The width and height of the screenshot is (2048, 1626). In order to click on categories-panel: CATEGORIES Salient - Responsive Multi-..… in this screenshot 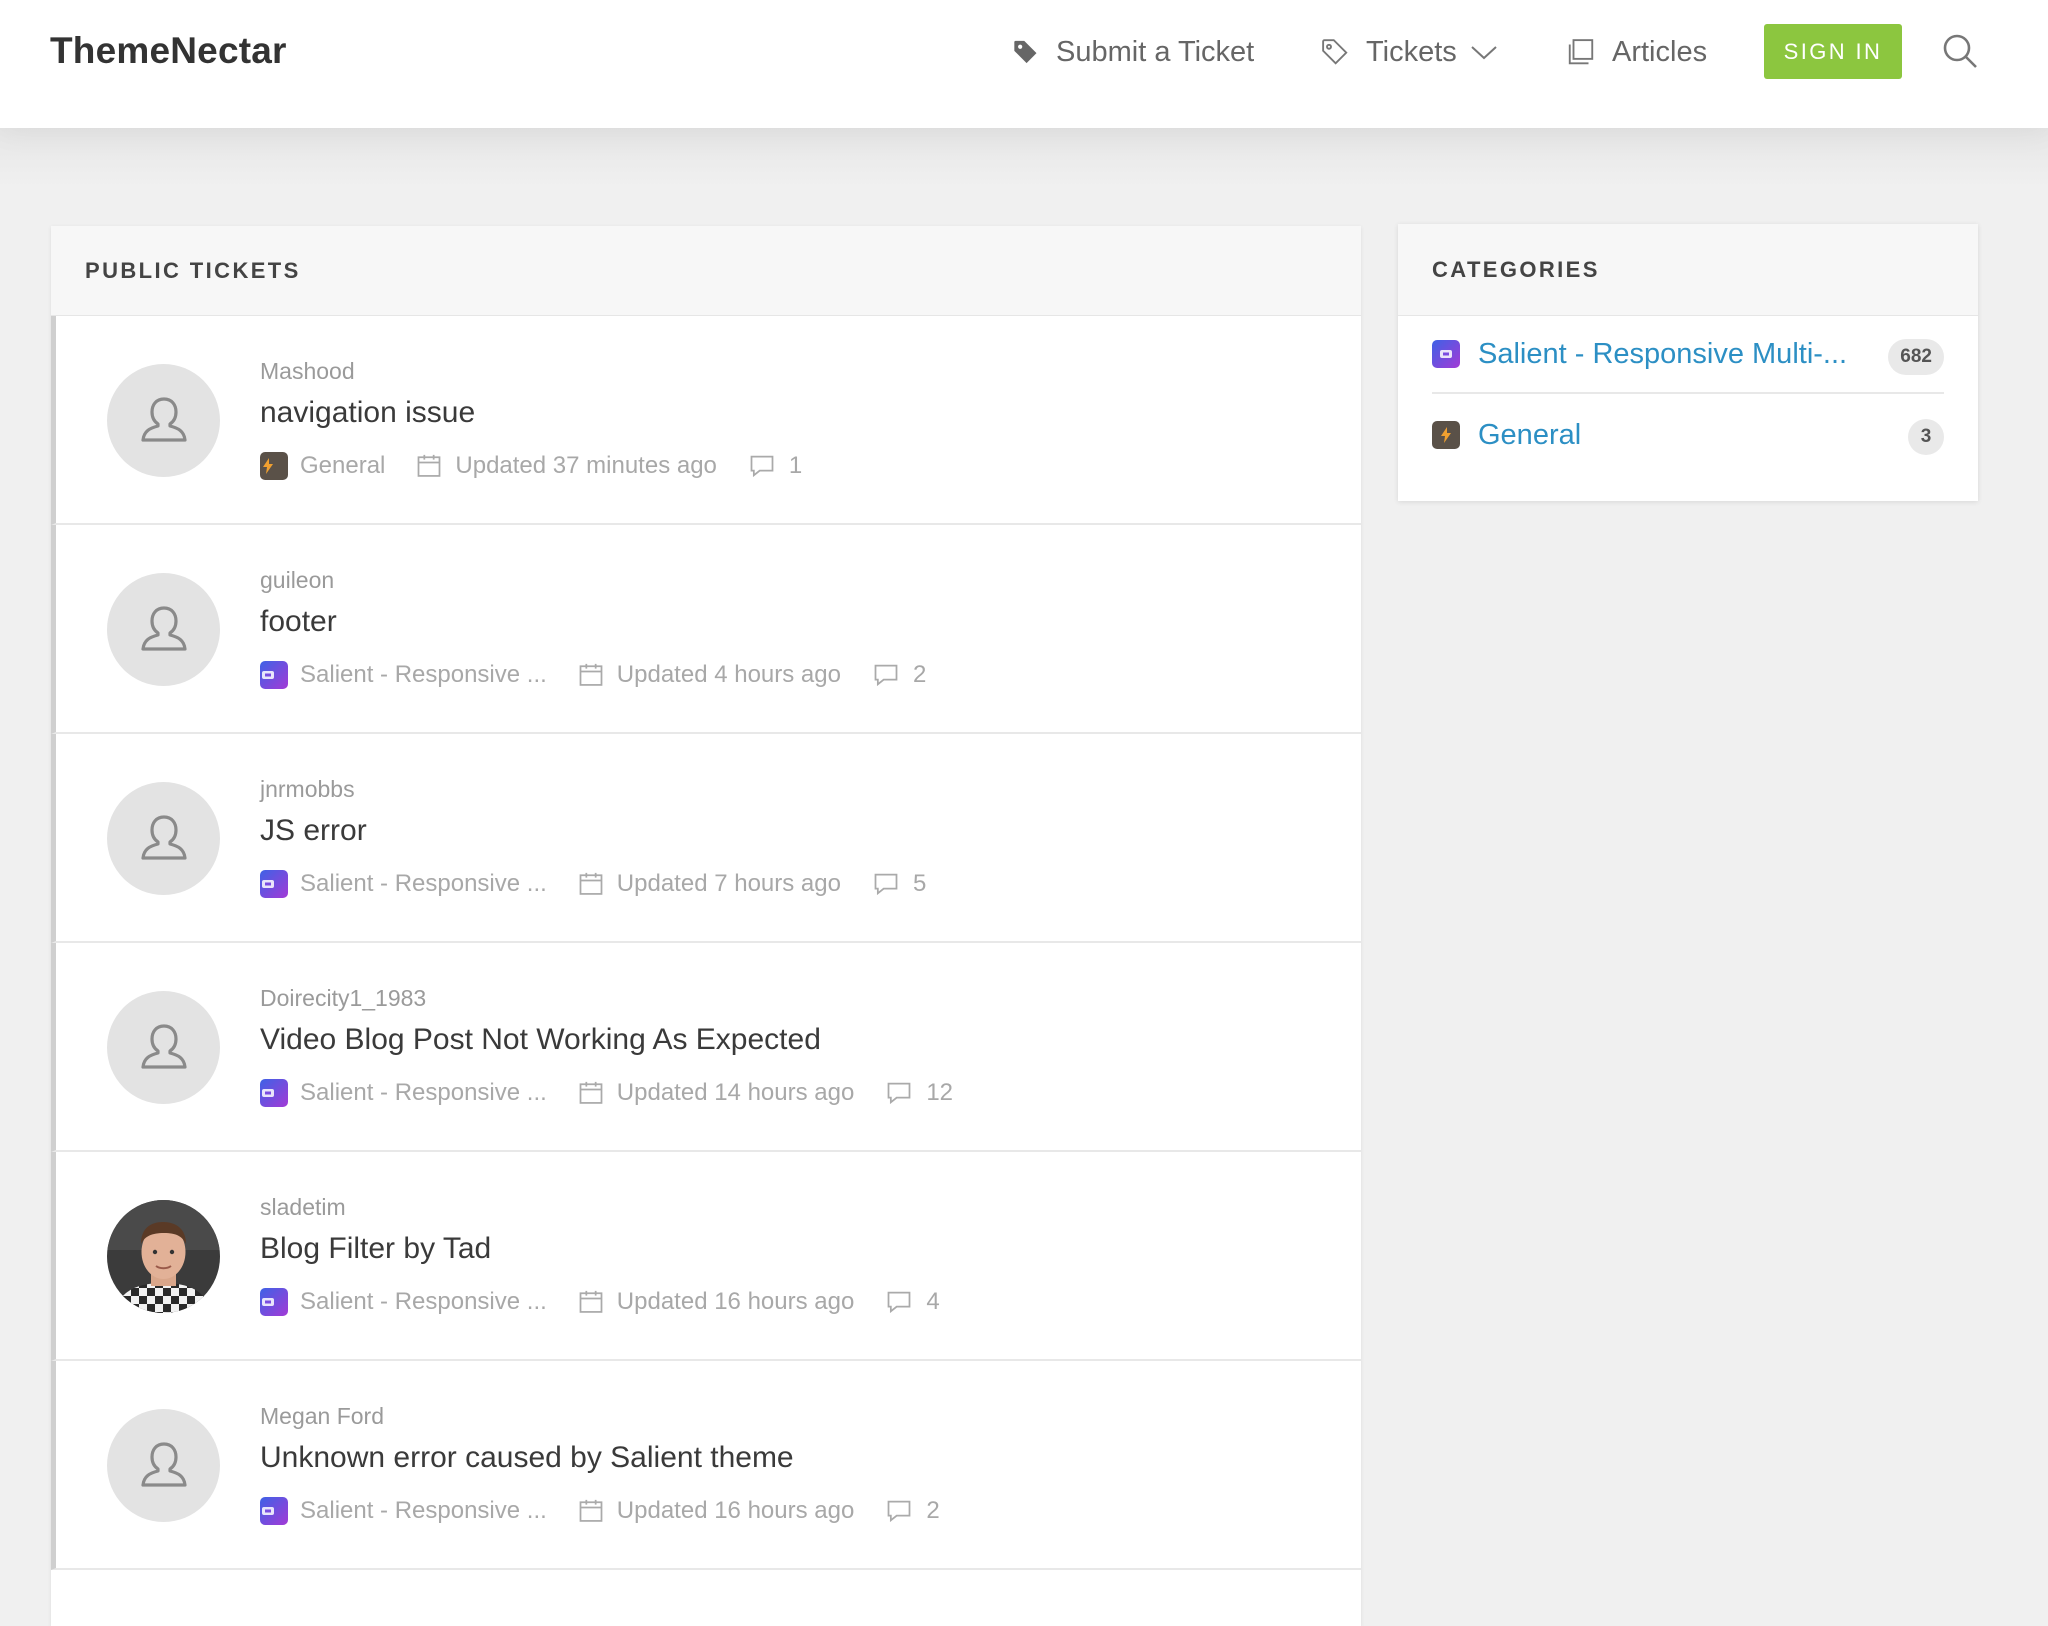, I will do `click(1688, 362)`.